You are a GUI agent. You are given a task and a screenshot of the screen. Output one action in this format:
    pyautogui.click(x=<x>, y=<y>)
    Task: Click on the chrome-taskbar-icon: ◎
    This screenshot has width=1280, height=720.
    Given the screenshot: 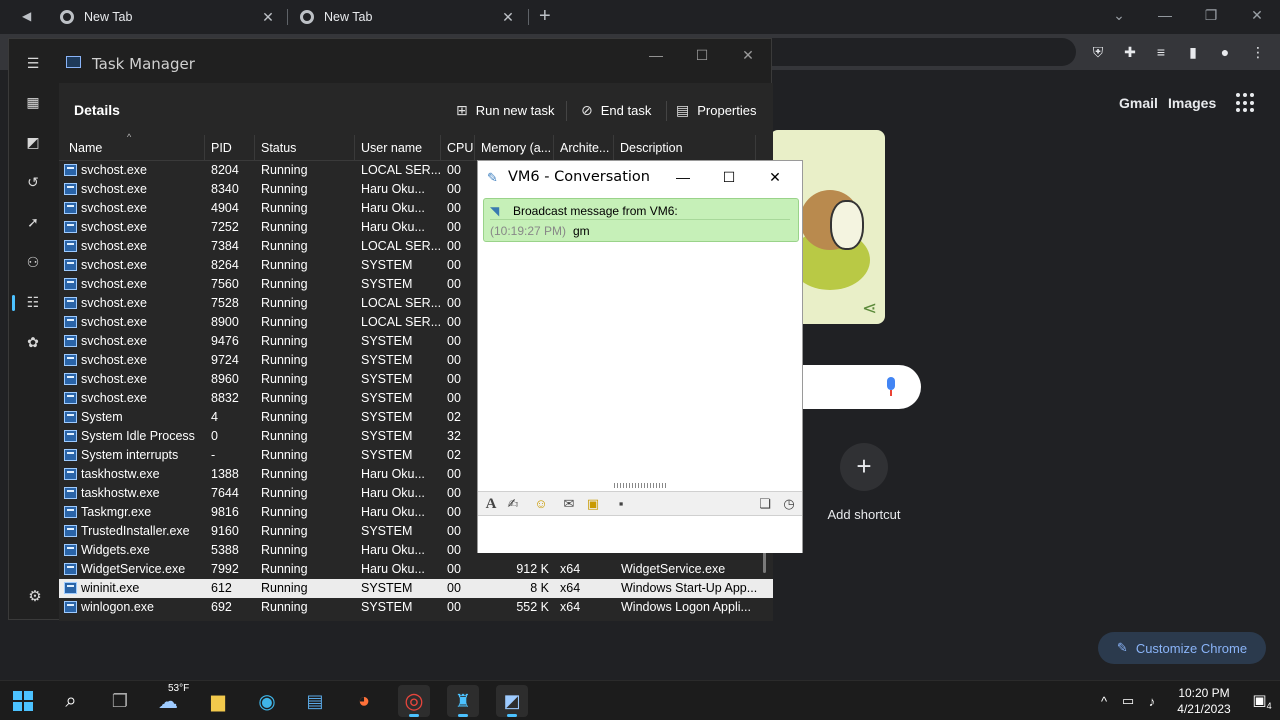 What is the action you would take?
    pyautogui.click(x=414, y=701)
    